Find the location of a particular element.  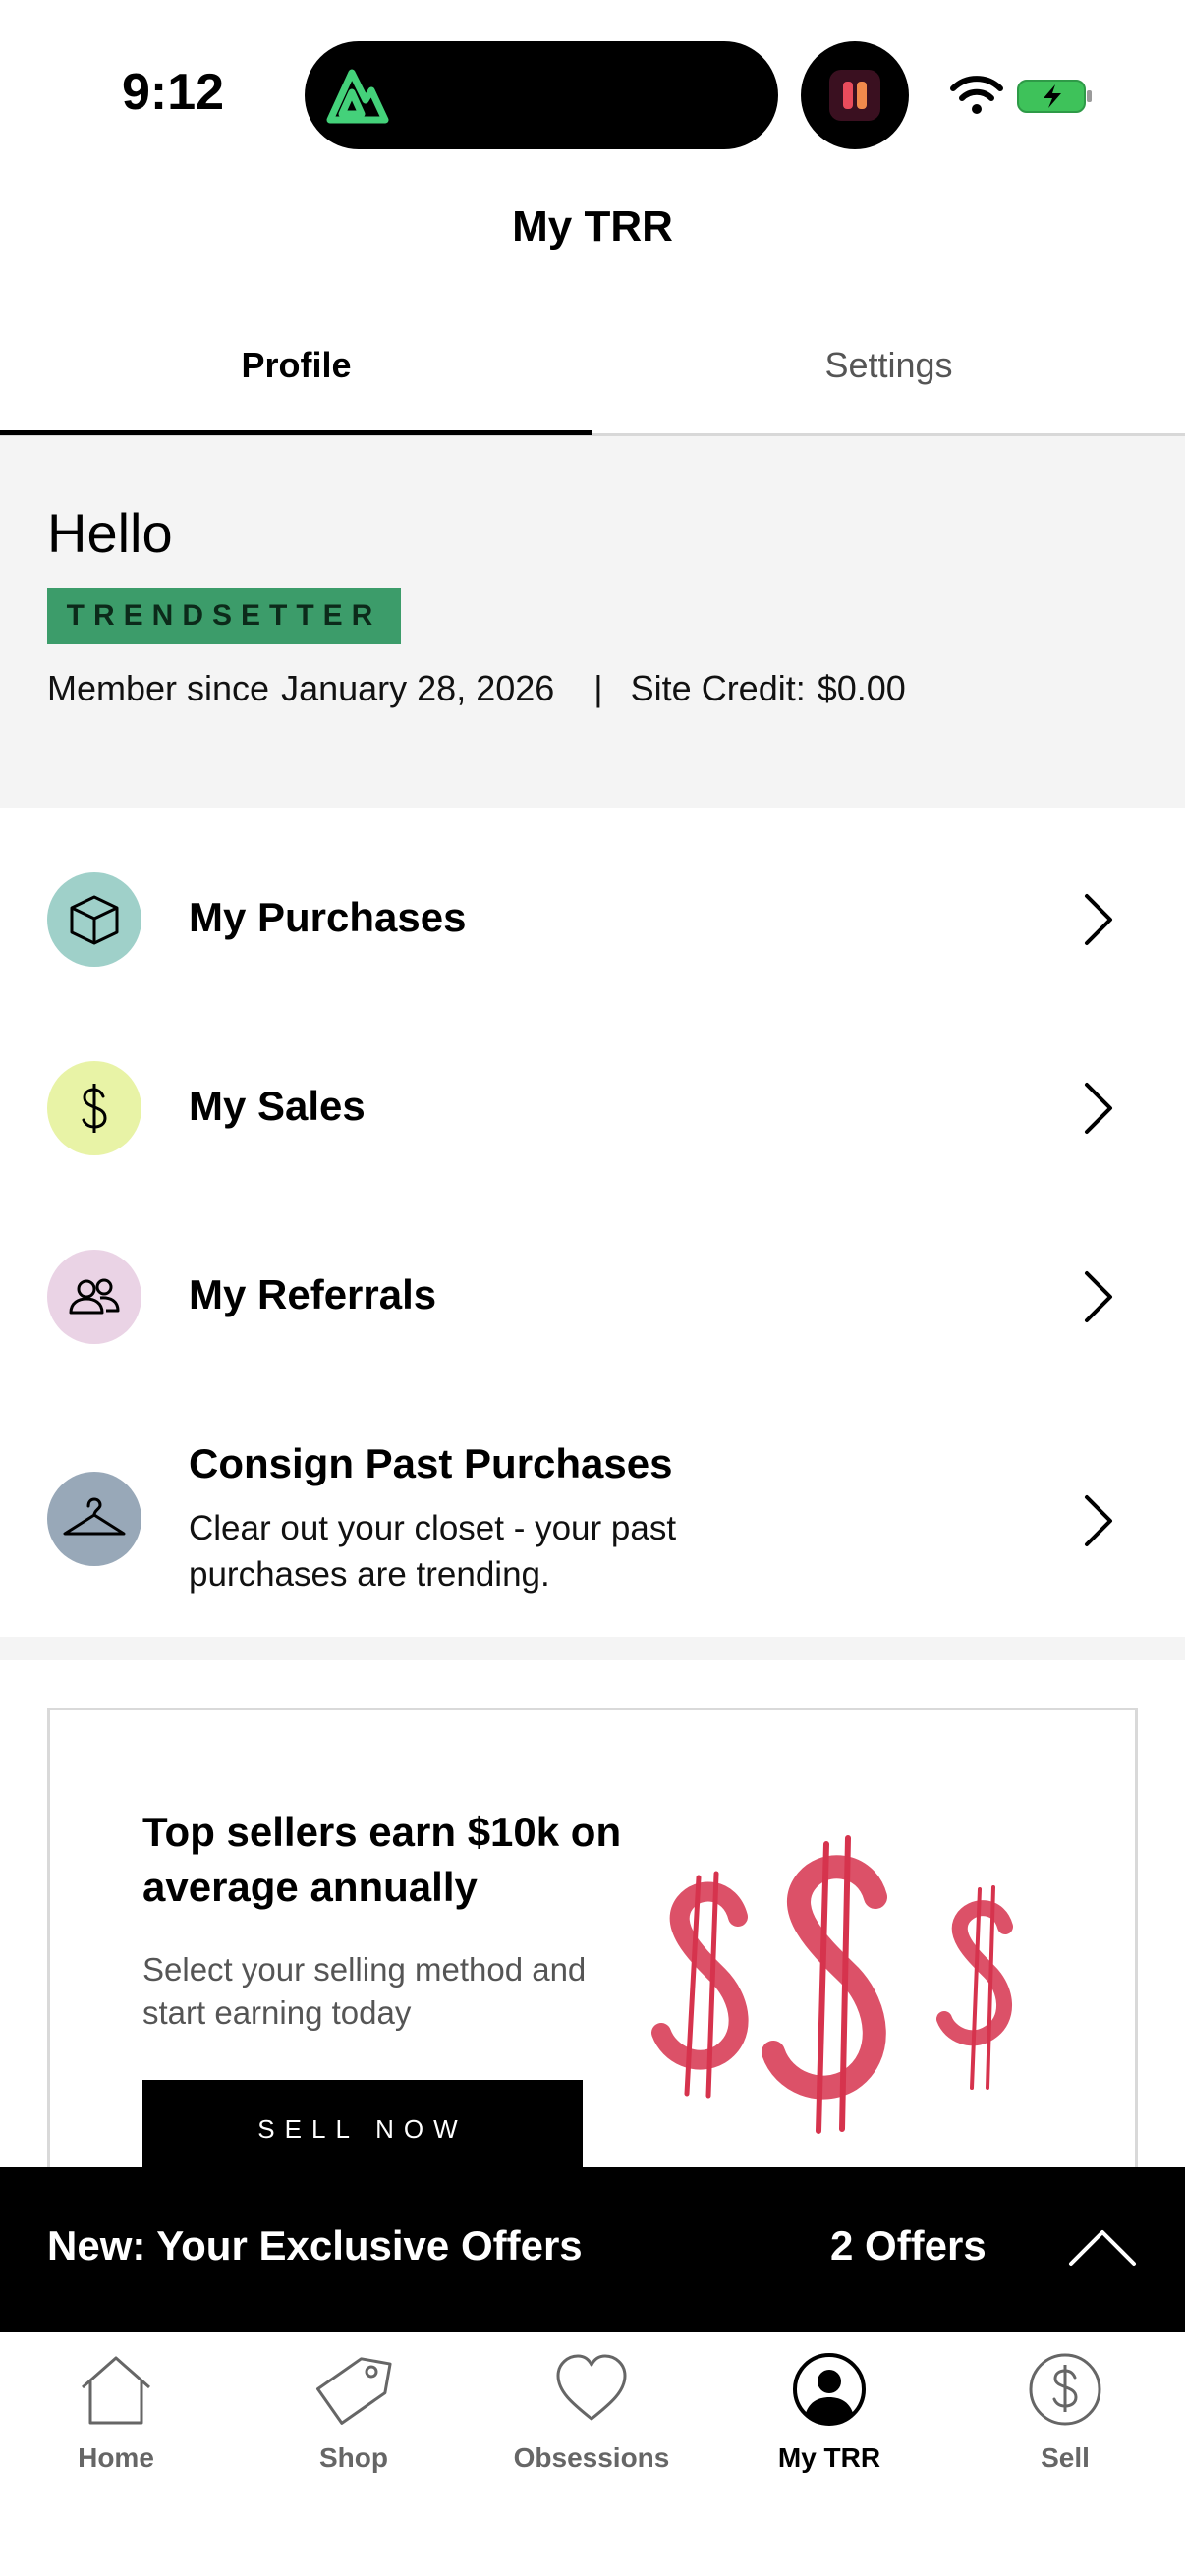

box-icon is located at coordinates (95, 920).